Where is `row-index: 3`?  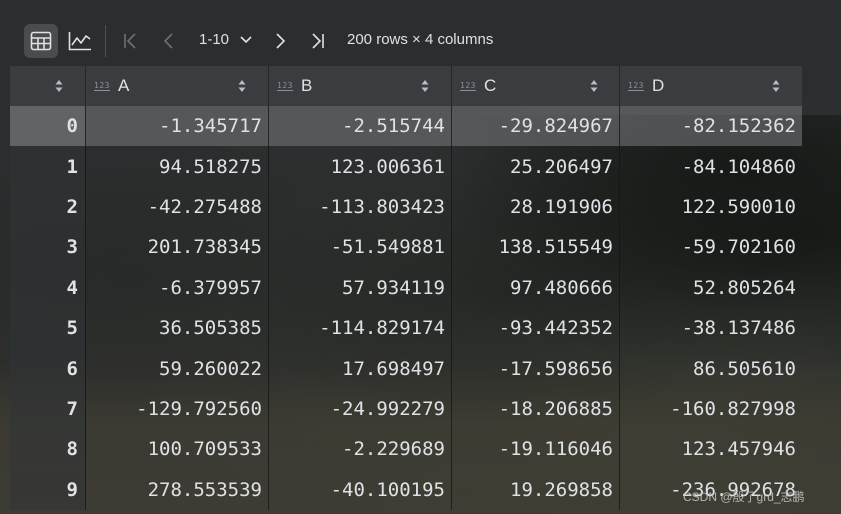
row-index: 3 is located at coordinates (72, 247).